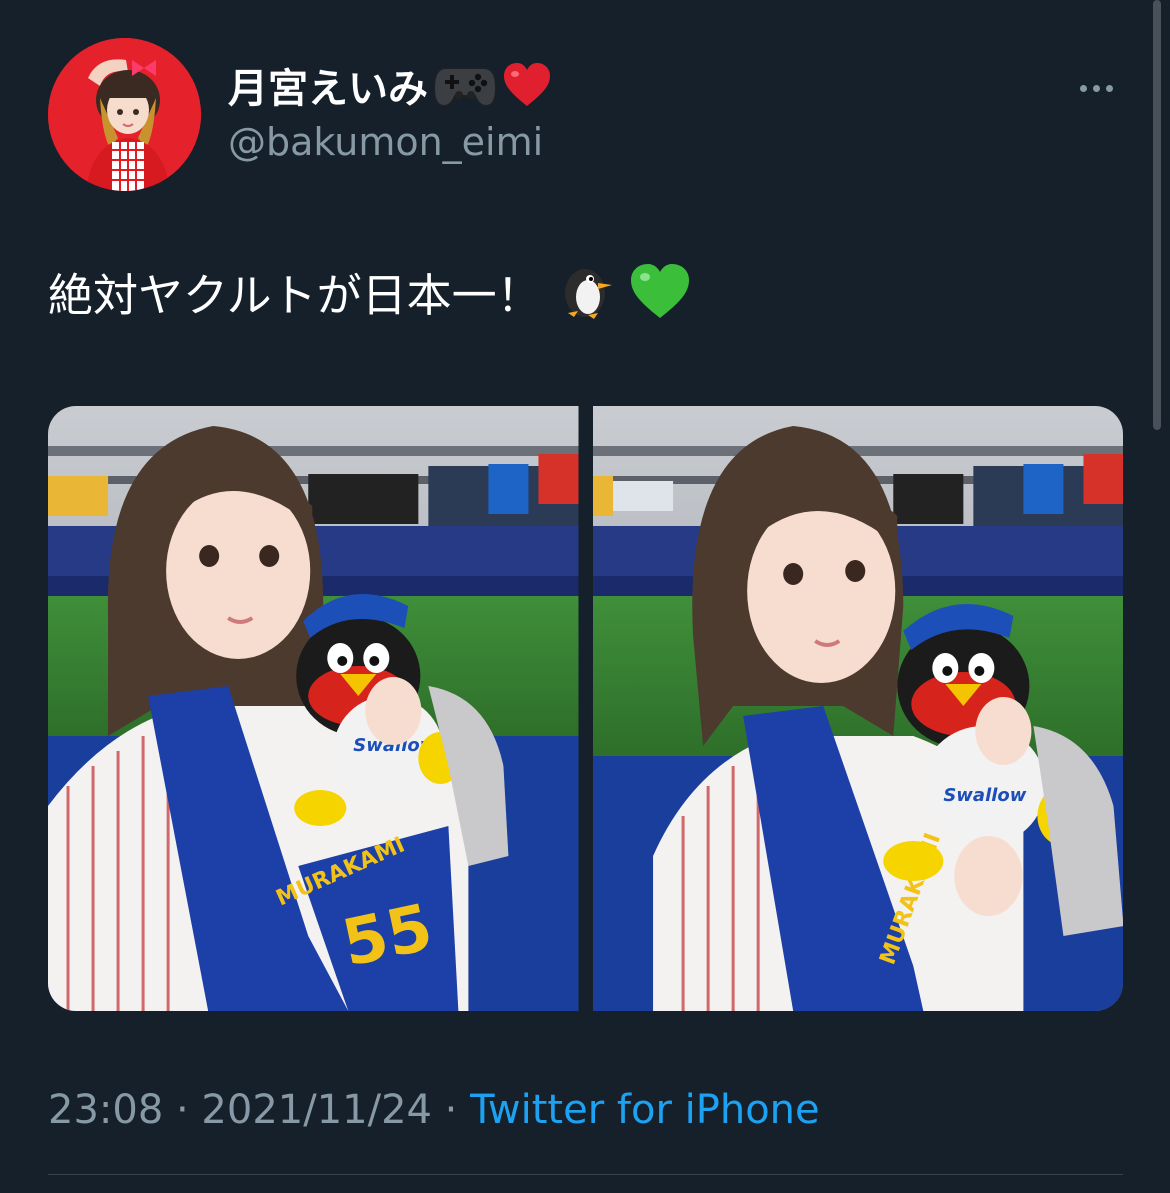 The height and width of the screenshot is (1193, 1170). Describe the element at coordinates (527, 91) in the screenshot. I see `red-heart-icon` at that location.